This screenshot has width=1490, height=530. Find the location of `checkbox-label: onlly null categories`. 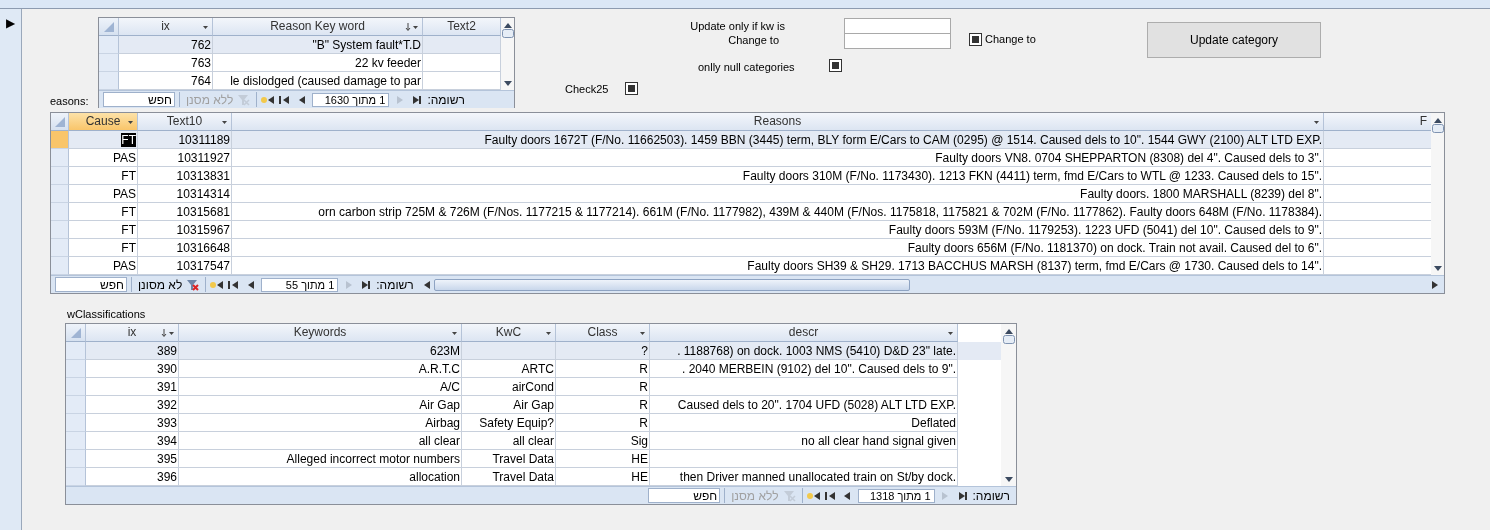

checkbox-label: onlly null categories is located at coordinates (746, 67).